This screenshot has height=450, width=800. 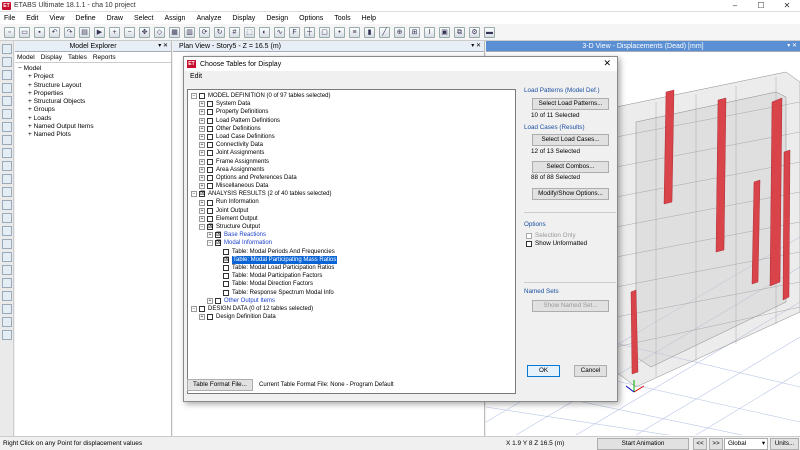 I want to click on close-button: ✕, so click(x=787, y=6).